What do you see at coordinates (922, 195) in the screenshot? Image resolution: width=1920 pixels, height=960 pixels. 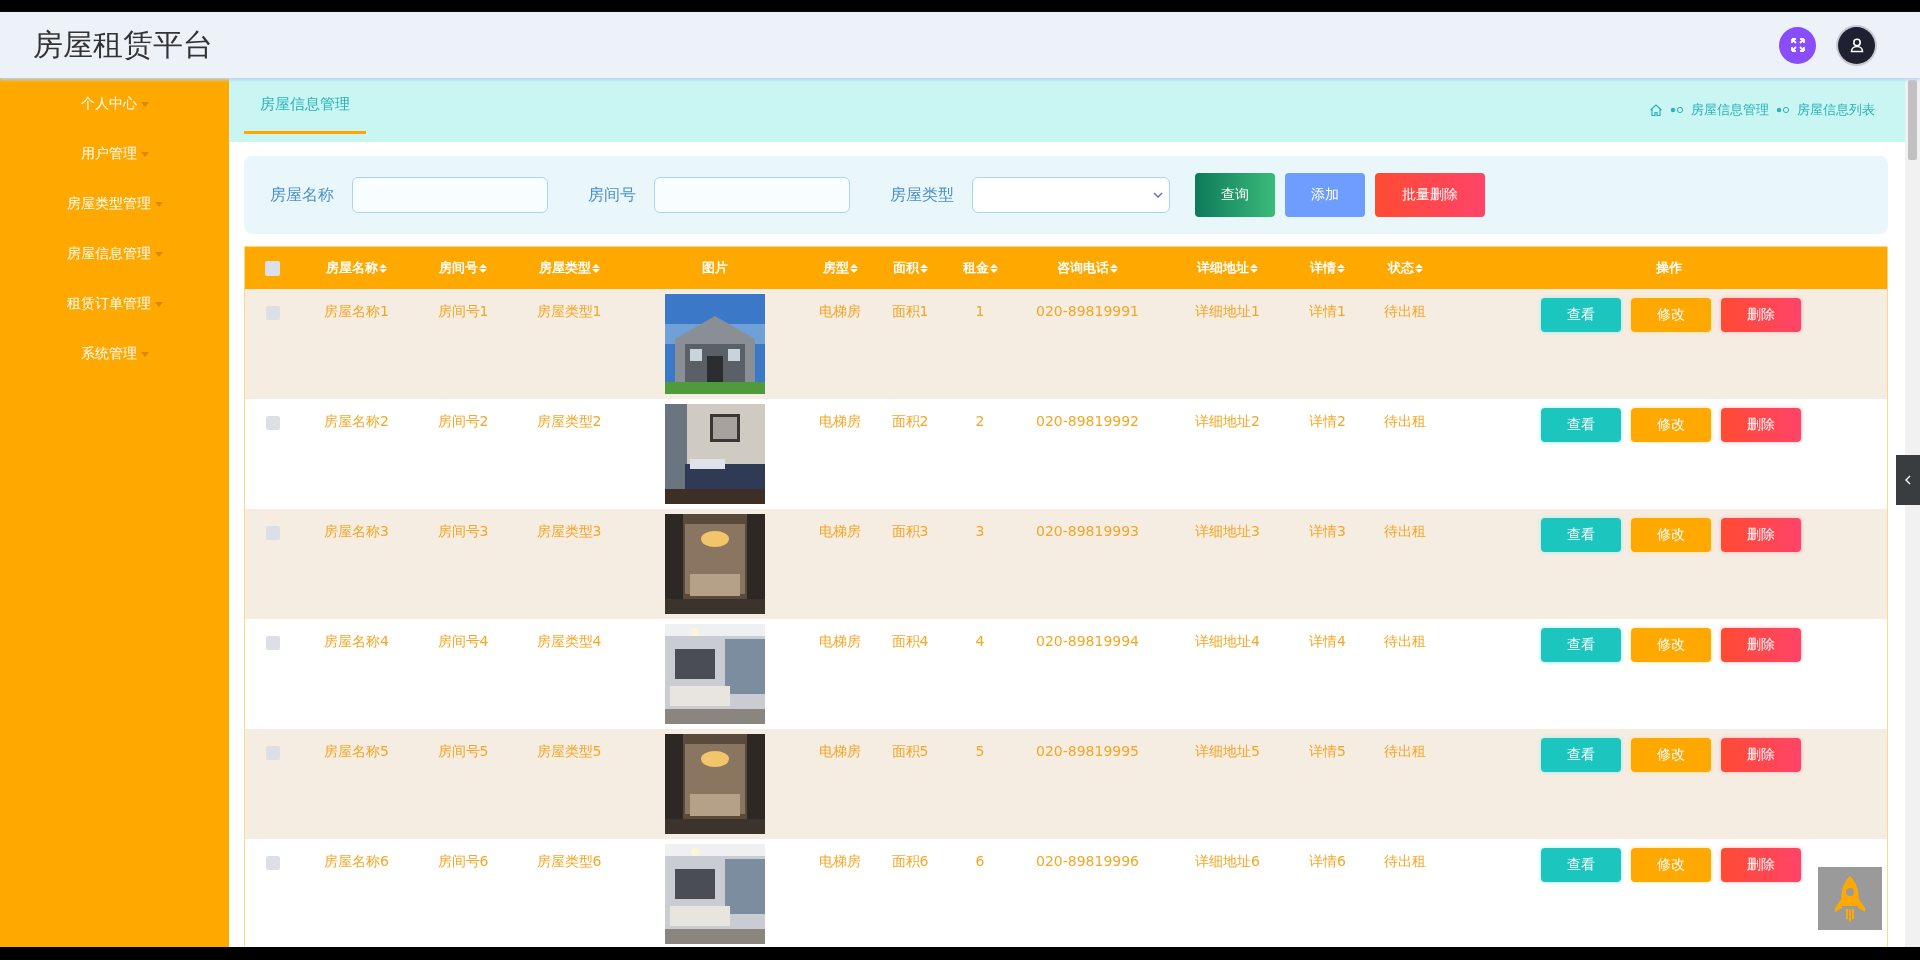 I see `field-label: 房屋类型` at bounding box center [922, 195].